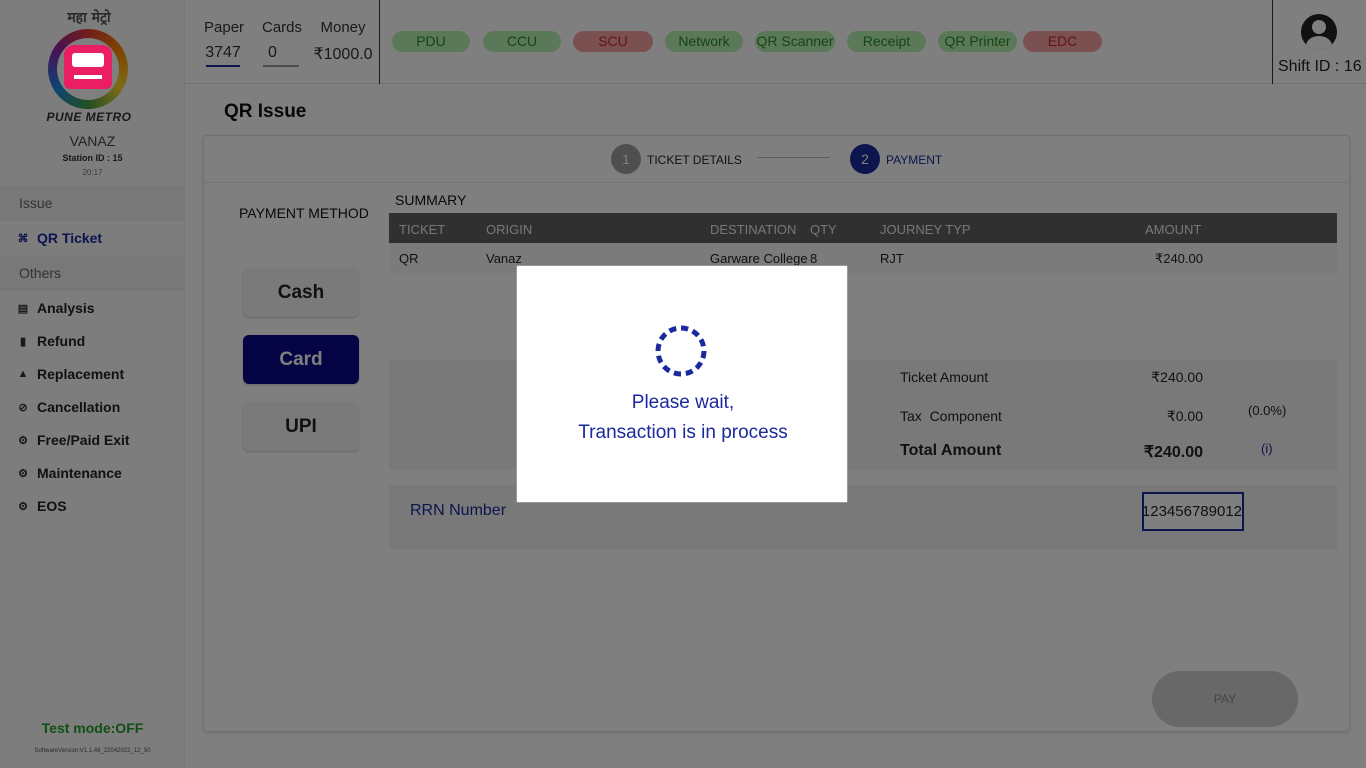  Describe the element at coordinates (88, 67) in the screenshot. I see `metro-train-icon` at that location.